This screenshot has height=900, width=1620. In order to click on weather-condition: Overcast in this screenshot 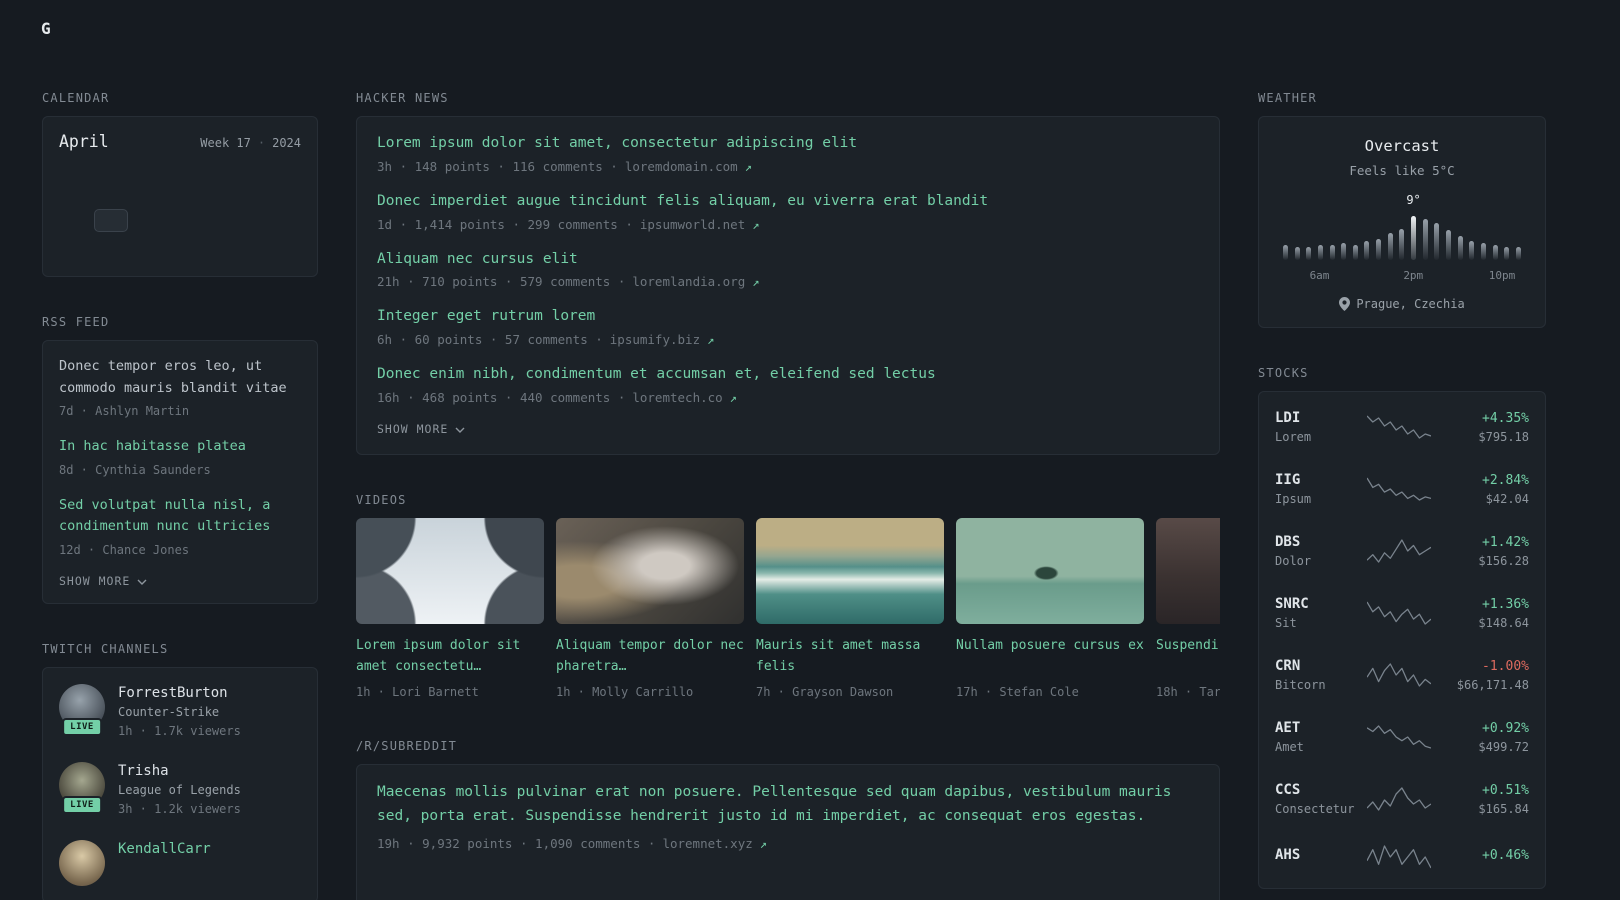, I will do `click(1402, 146)`.